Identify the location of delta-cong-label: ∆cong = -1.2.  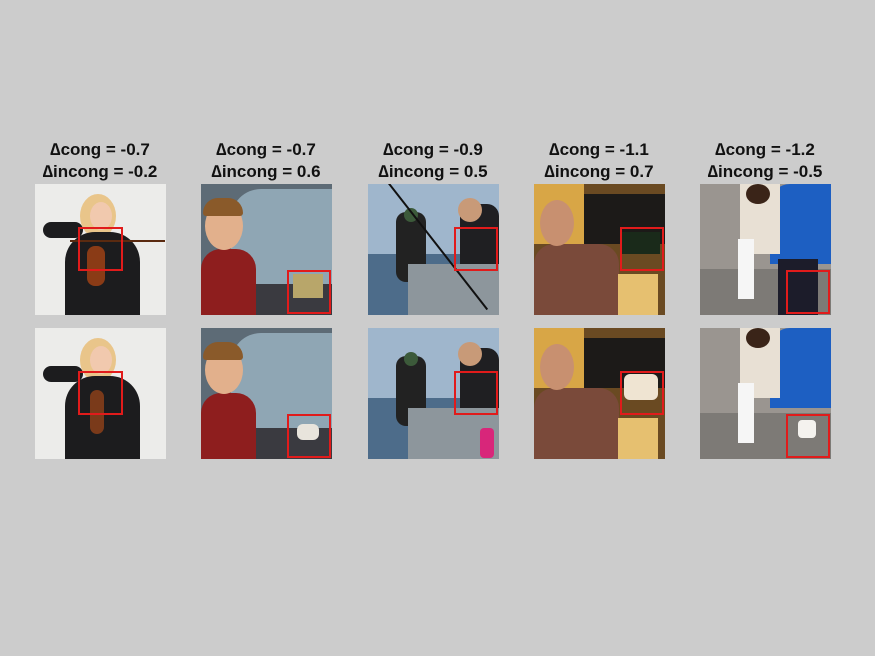
(765, 149).